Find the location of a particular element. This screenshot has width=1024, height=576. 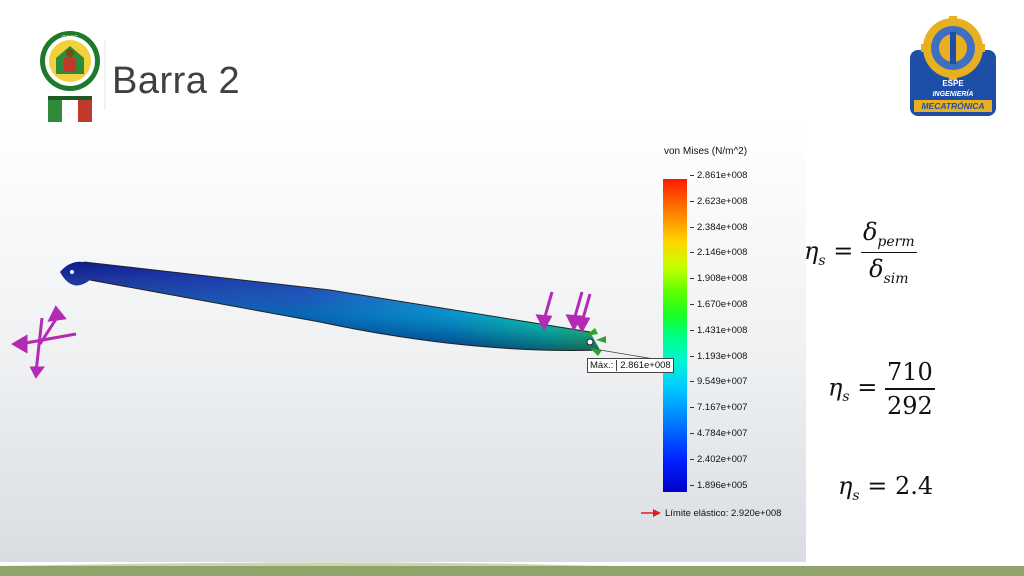

eq3-op: = is located at coordinates (877, 486).